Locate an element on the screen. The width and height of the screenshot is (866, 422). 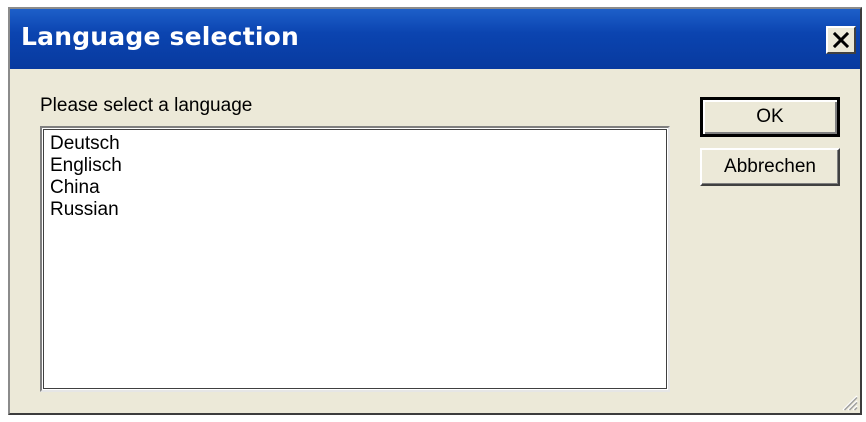
close-icon is located at coordinates (841, 40).